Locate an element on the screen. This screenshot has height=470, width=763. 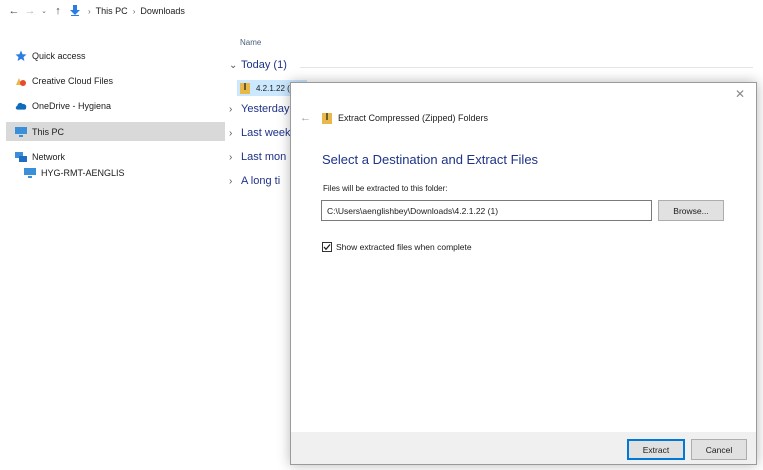
forward-arrow-icon: → is located at coordinates (30, 11).